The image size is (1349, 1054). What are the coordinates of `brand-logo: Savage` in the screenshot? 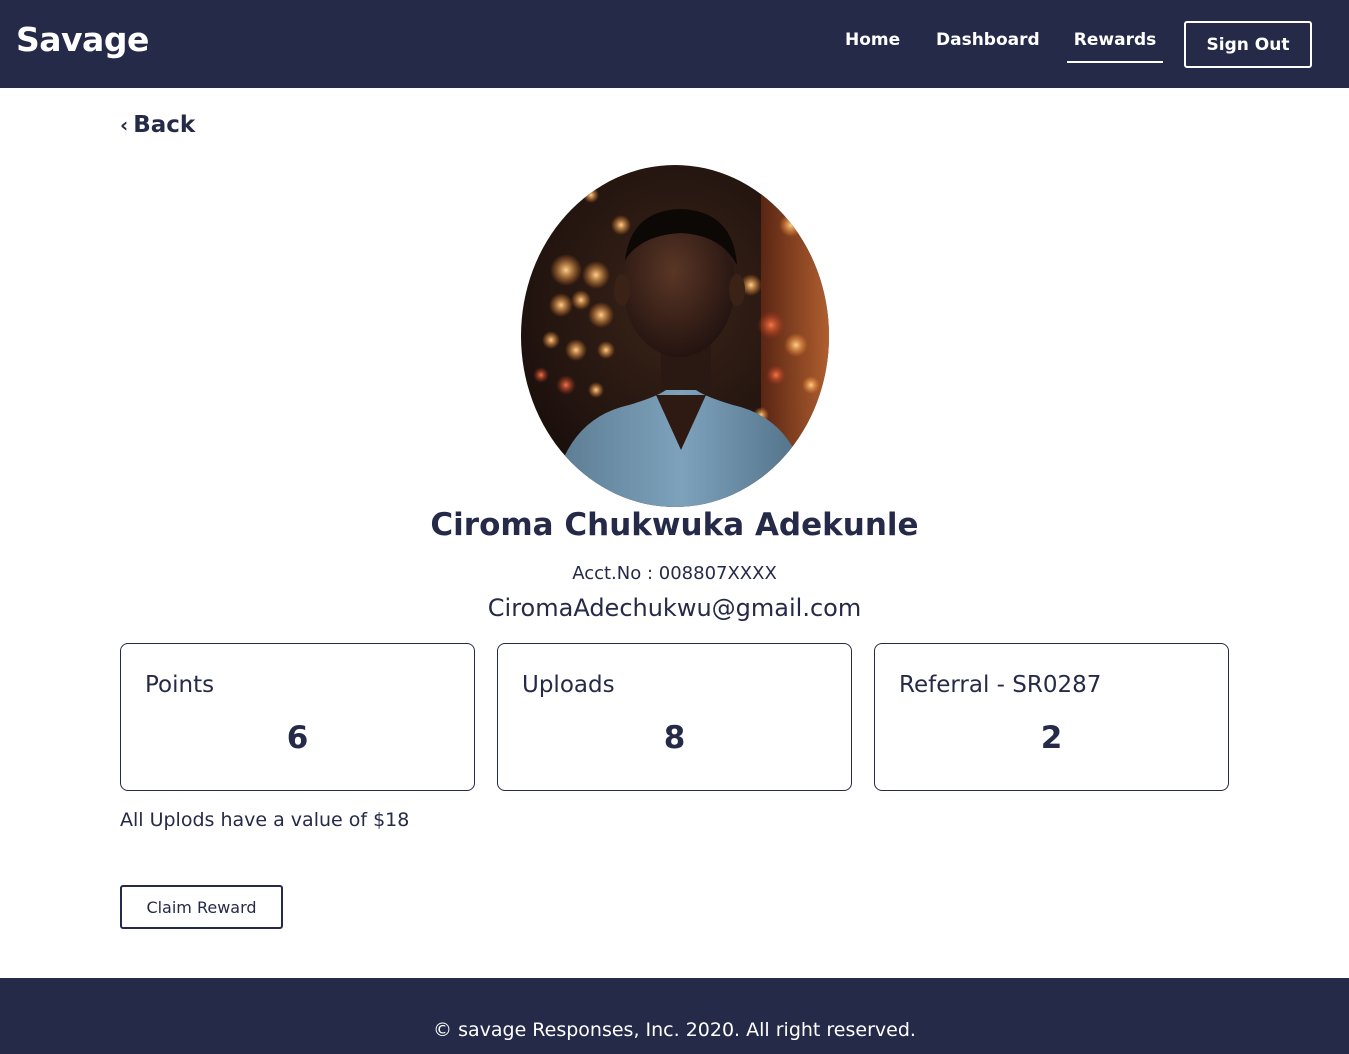 It's located at (82, 39).